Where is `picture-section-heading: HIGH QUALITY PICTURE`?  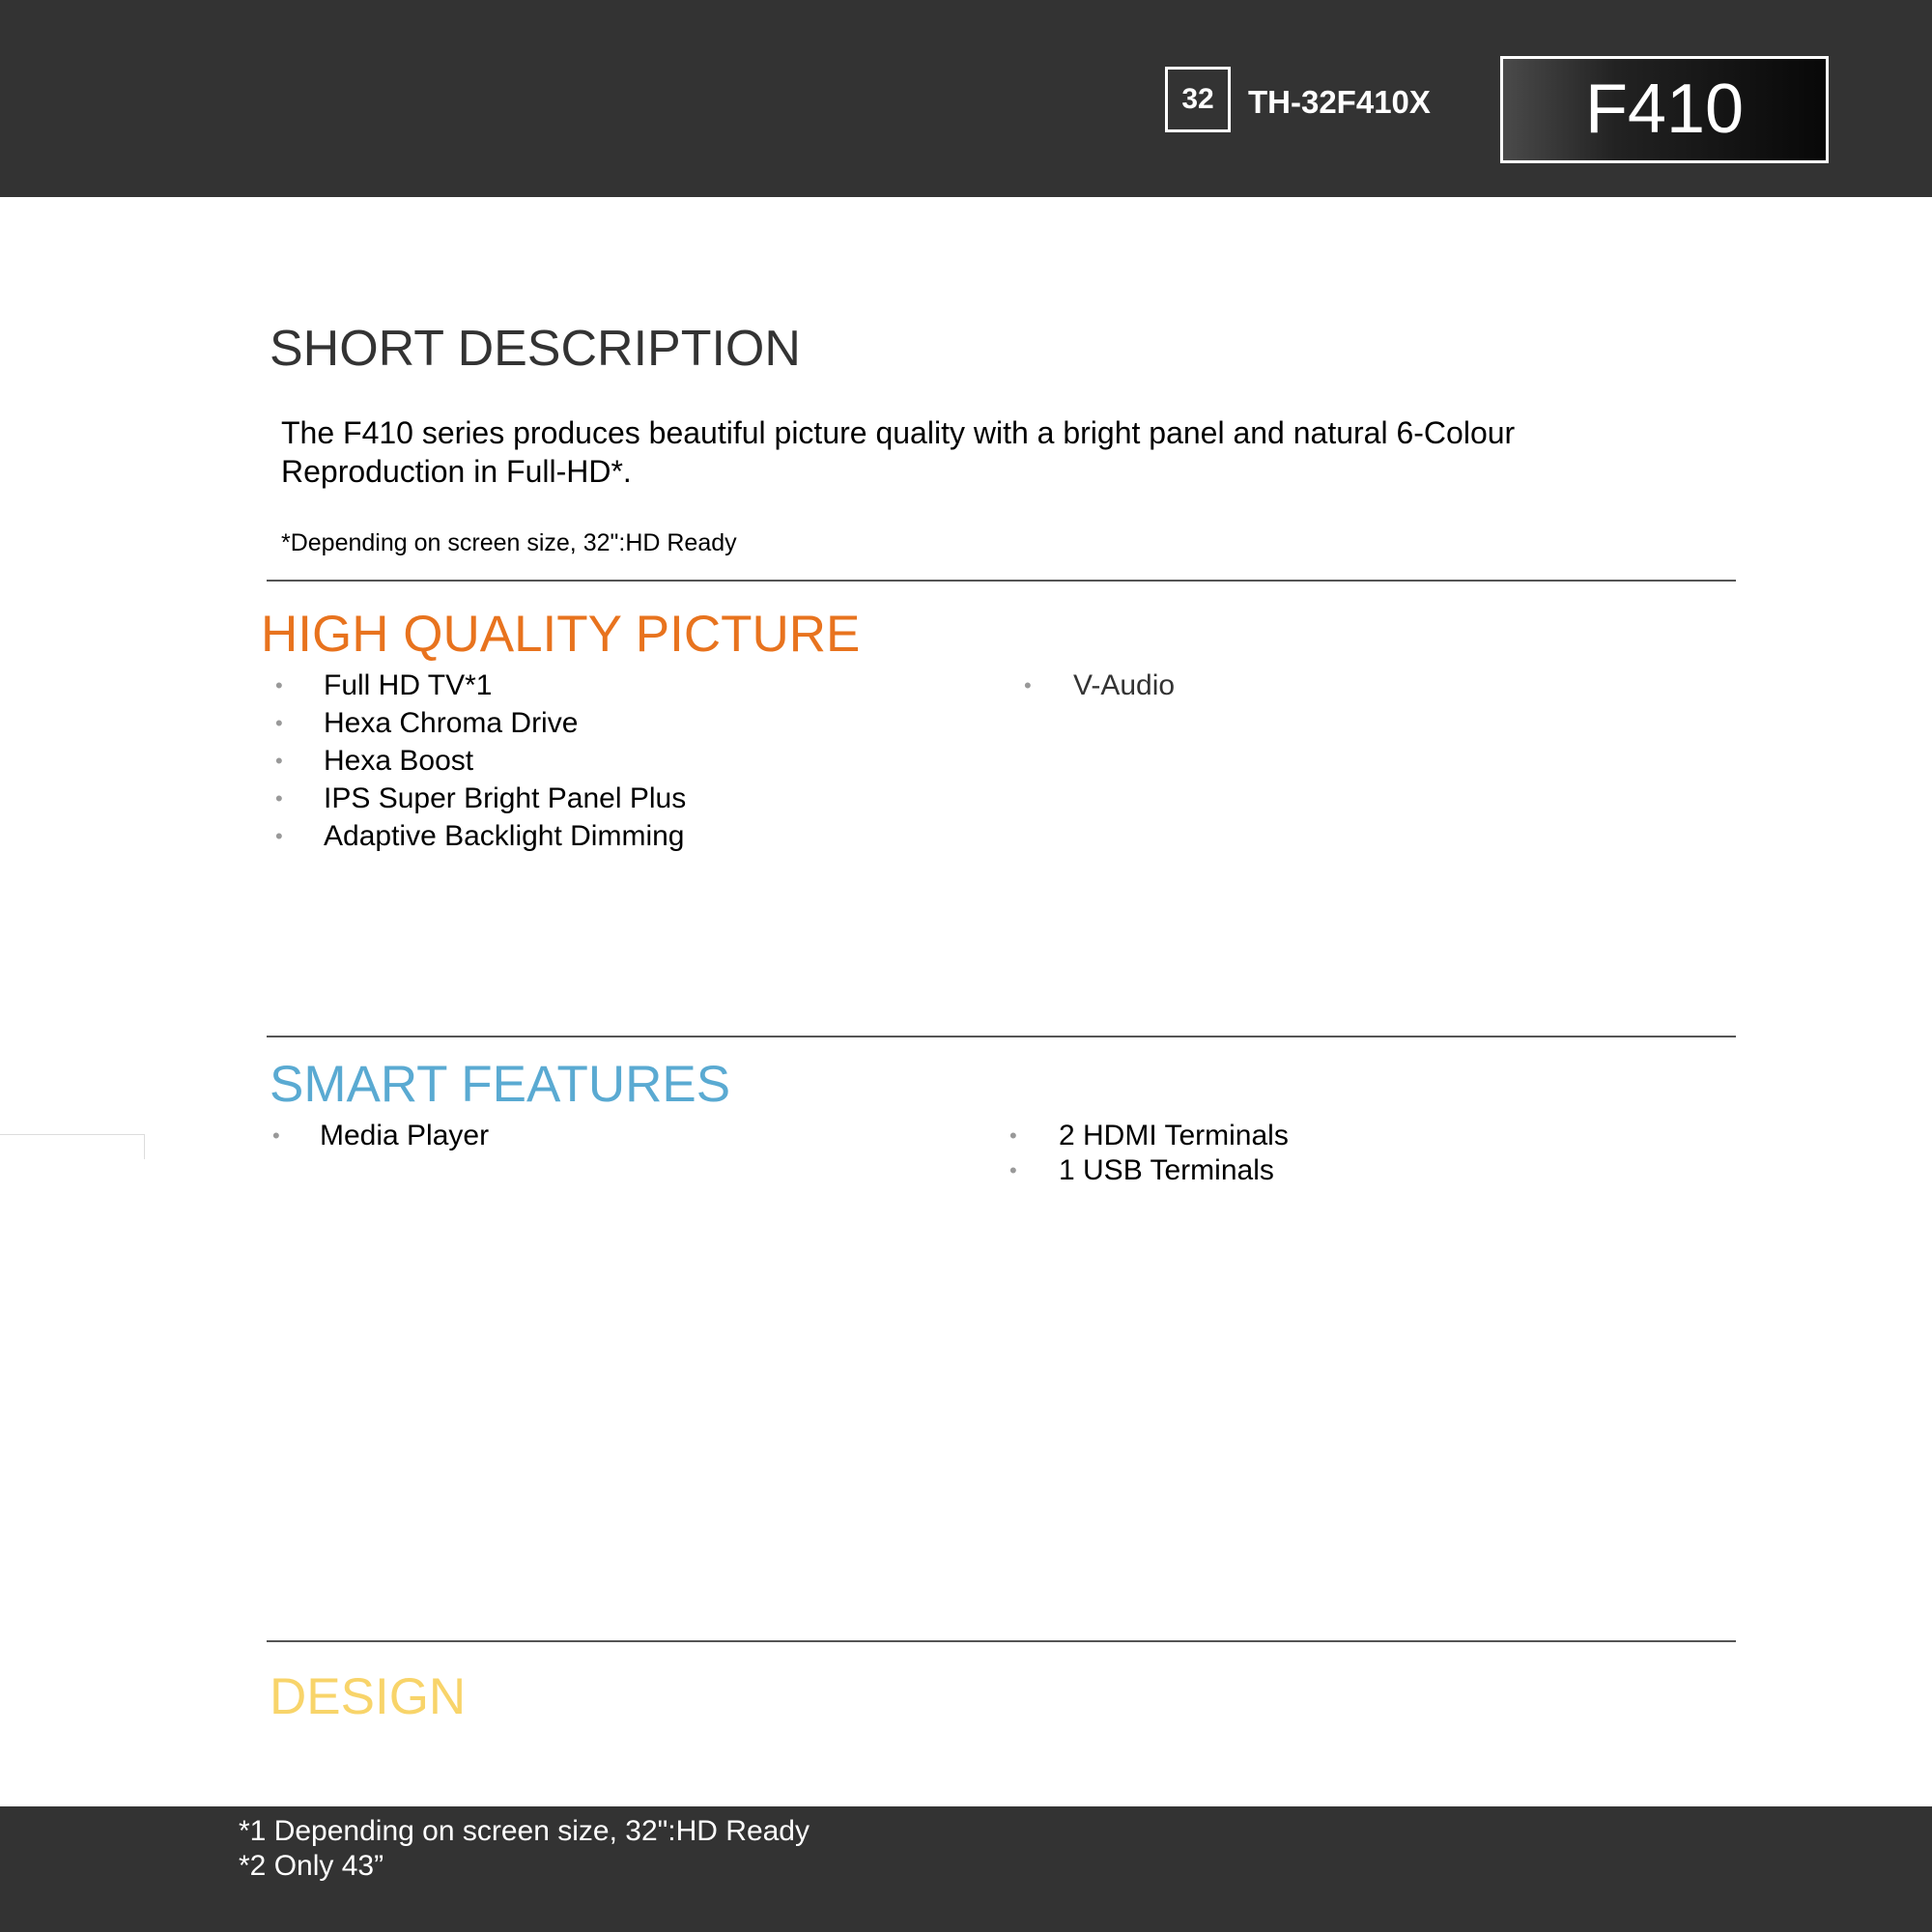 picture-section-heading: HIGH QUALITY PICTURE is located at coordinates (561, 634).